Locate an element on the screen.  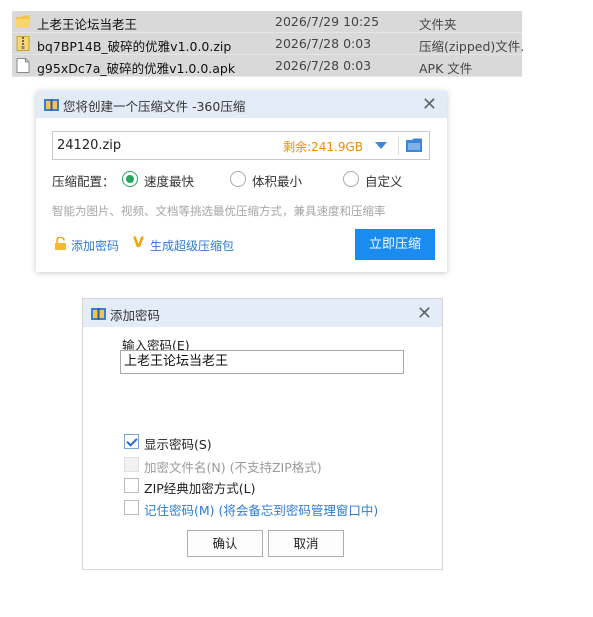
checkbox-label: 加密文件名(N) (不支持ZIP格式) is located at coordinates (233, 467).